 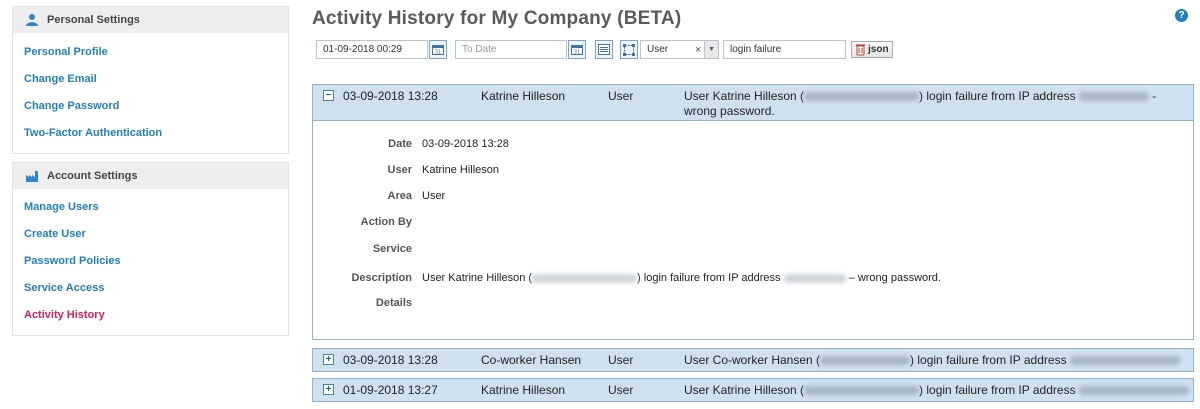 What do you see at coordinates (893, 278) in the screenshot?
I see `desc-suffix: – wrong password.` at bounding box center [893, 278].